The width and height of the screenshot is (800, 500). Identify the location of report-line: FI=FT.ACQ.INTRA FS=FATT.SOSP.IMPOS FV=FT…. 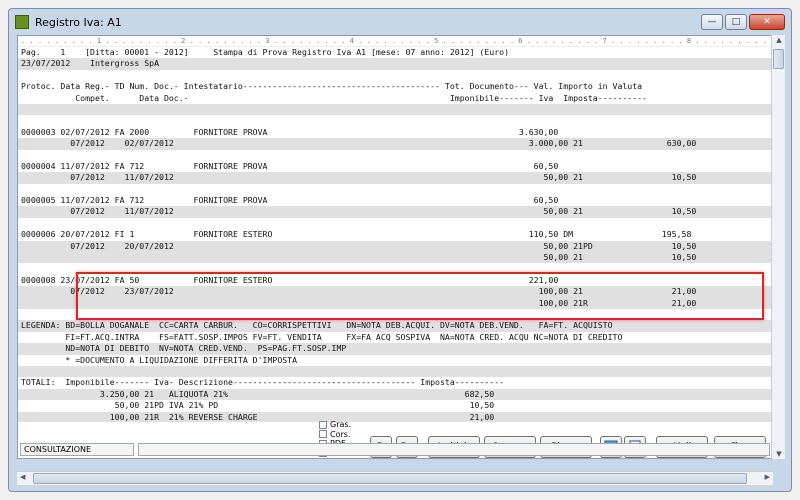
(322, 336).